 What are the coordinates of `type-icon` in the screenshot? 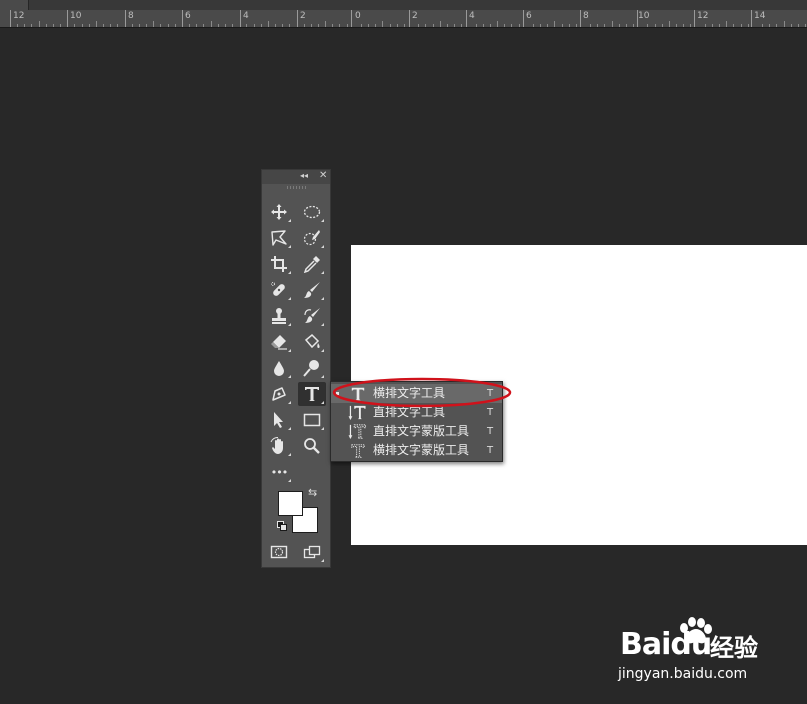 It's located at (312, 394).